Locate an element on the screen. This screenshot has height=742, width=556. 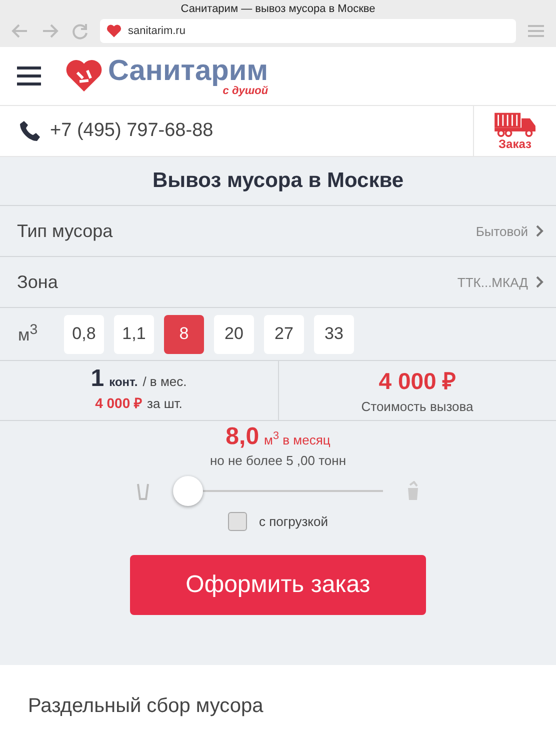
volume-unit: м$^{3}$ is located at coordinates (28, 334).